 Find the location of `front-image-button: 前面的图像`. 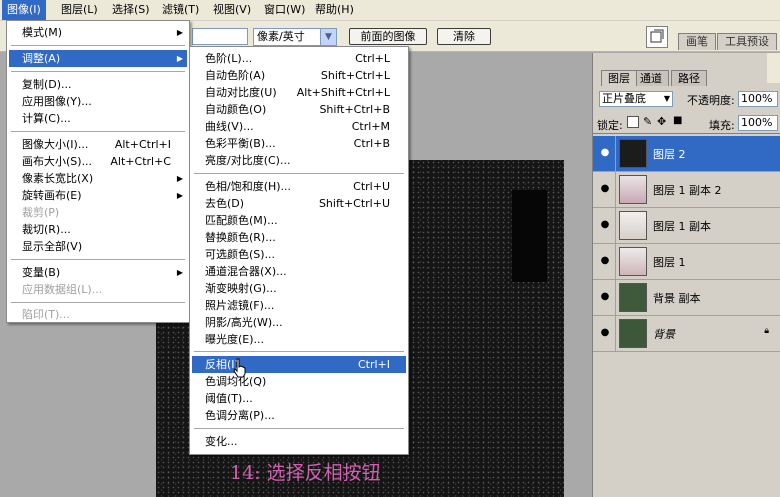

front-image-button: 前面的图像 is located at coordinates (388, 36).